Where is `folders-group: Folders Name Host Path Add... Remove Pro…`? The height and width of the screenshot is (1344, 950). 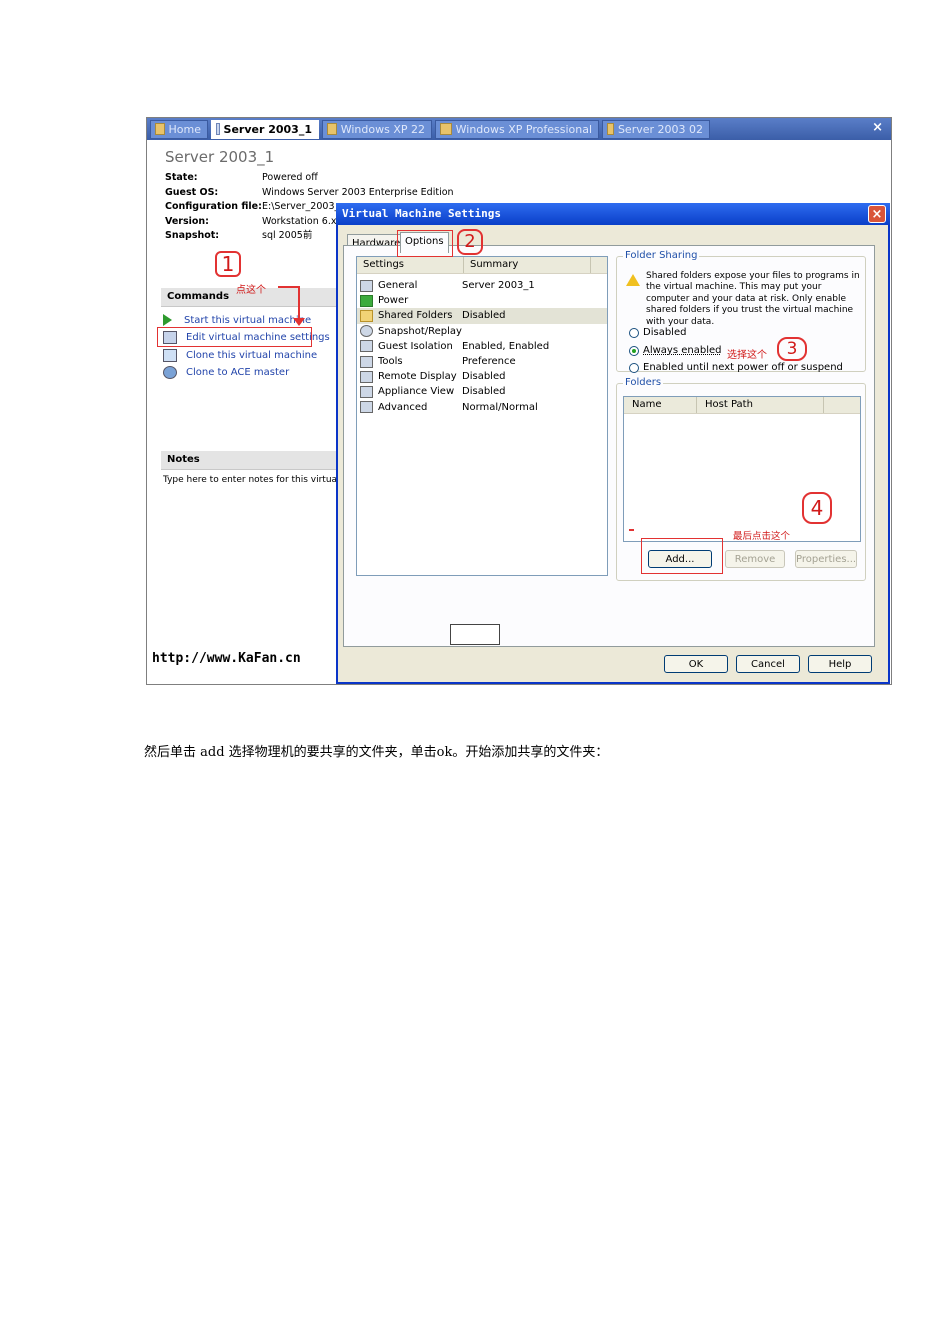
folders-group: Folders Name Host Path Add... Remove Pro… is located at coordinates (741, 479).